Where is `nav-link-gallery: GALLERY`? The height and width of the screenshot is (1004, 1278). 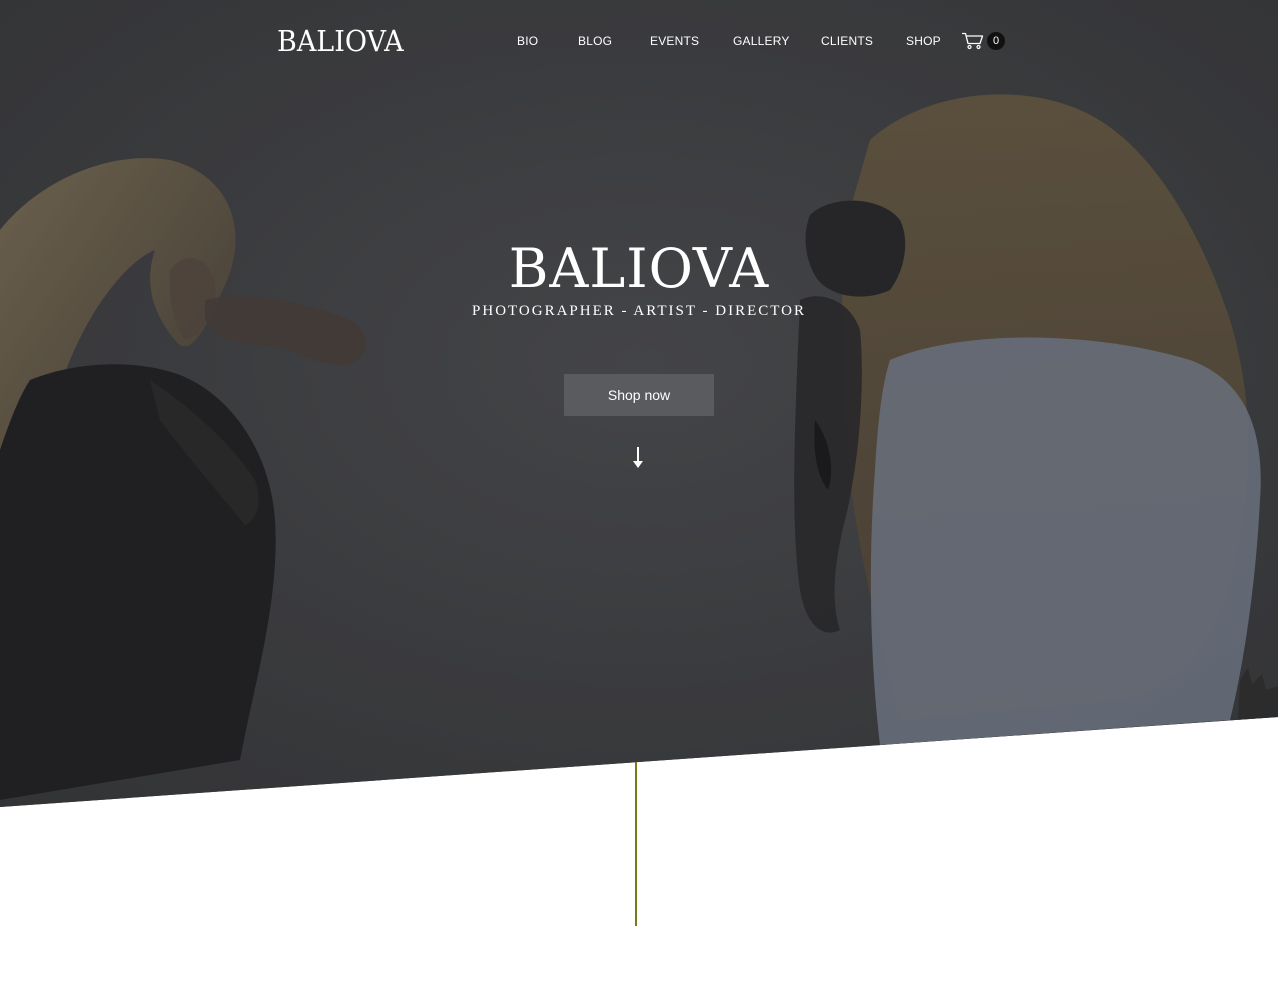
nav-link-gallery: GALLERY is located at coordinates (761, 41).